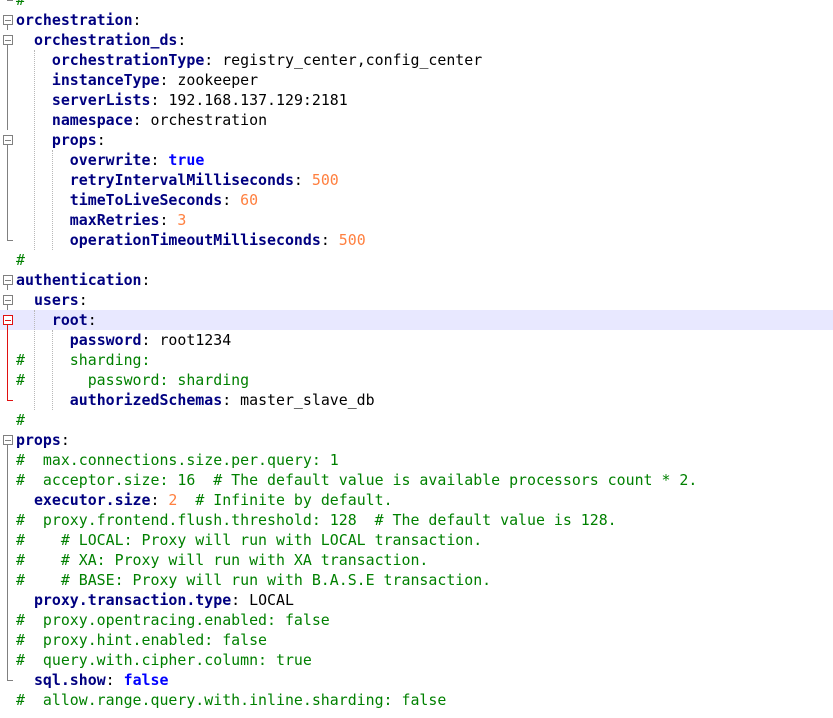 The height and width of the screenshot is (718, 833). What do you see at coordinates (83, 360) in the screenshot?
I see `yaml-comment: # sharding:` at bounding box center [83, 360].